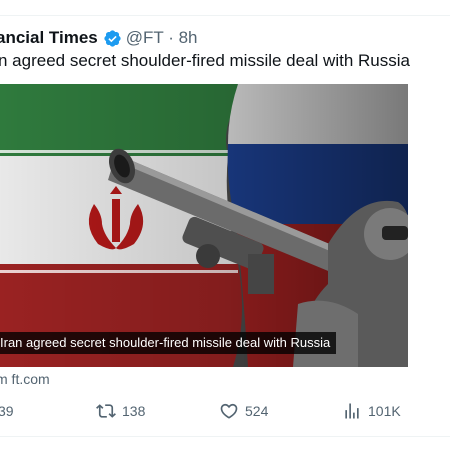  What do you see at coordinates (112, 38) in the screenshot?
I see `verified-badge-icon` at bounding box center [112, 38].